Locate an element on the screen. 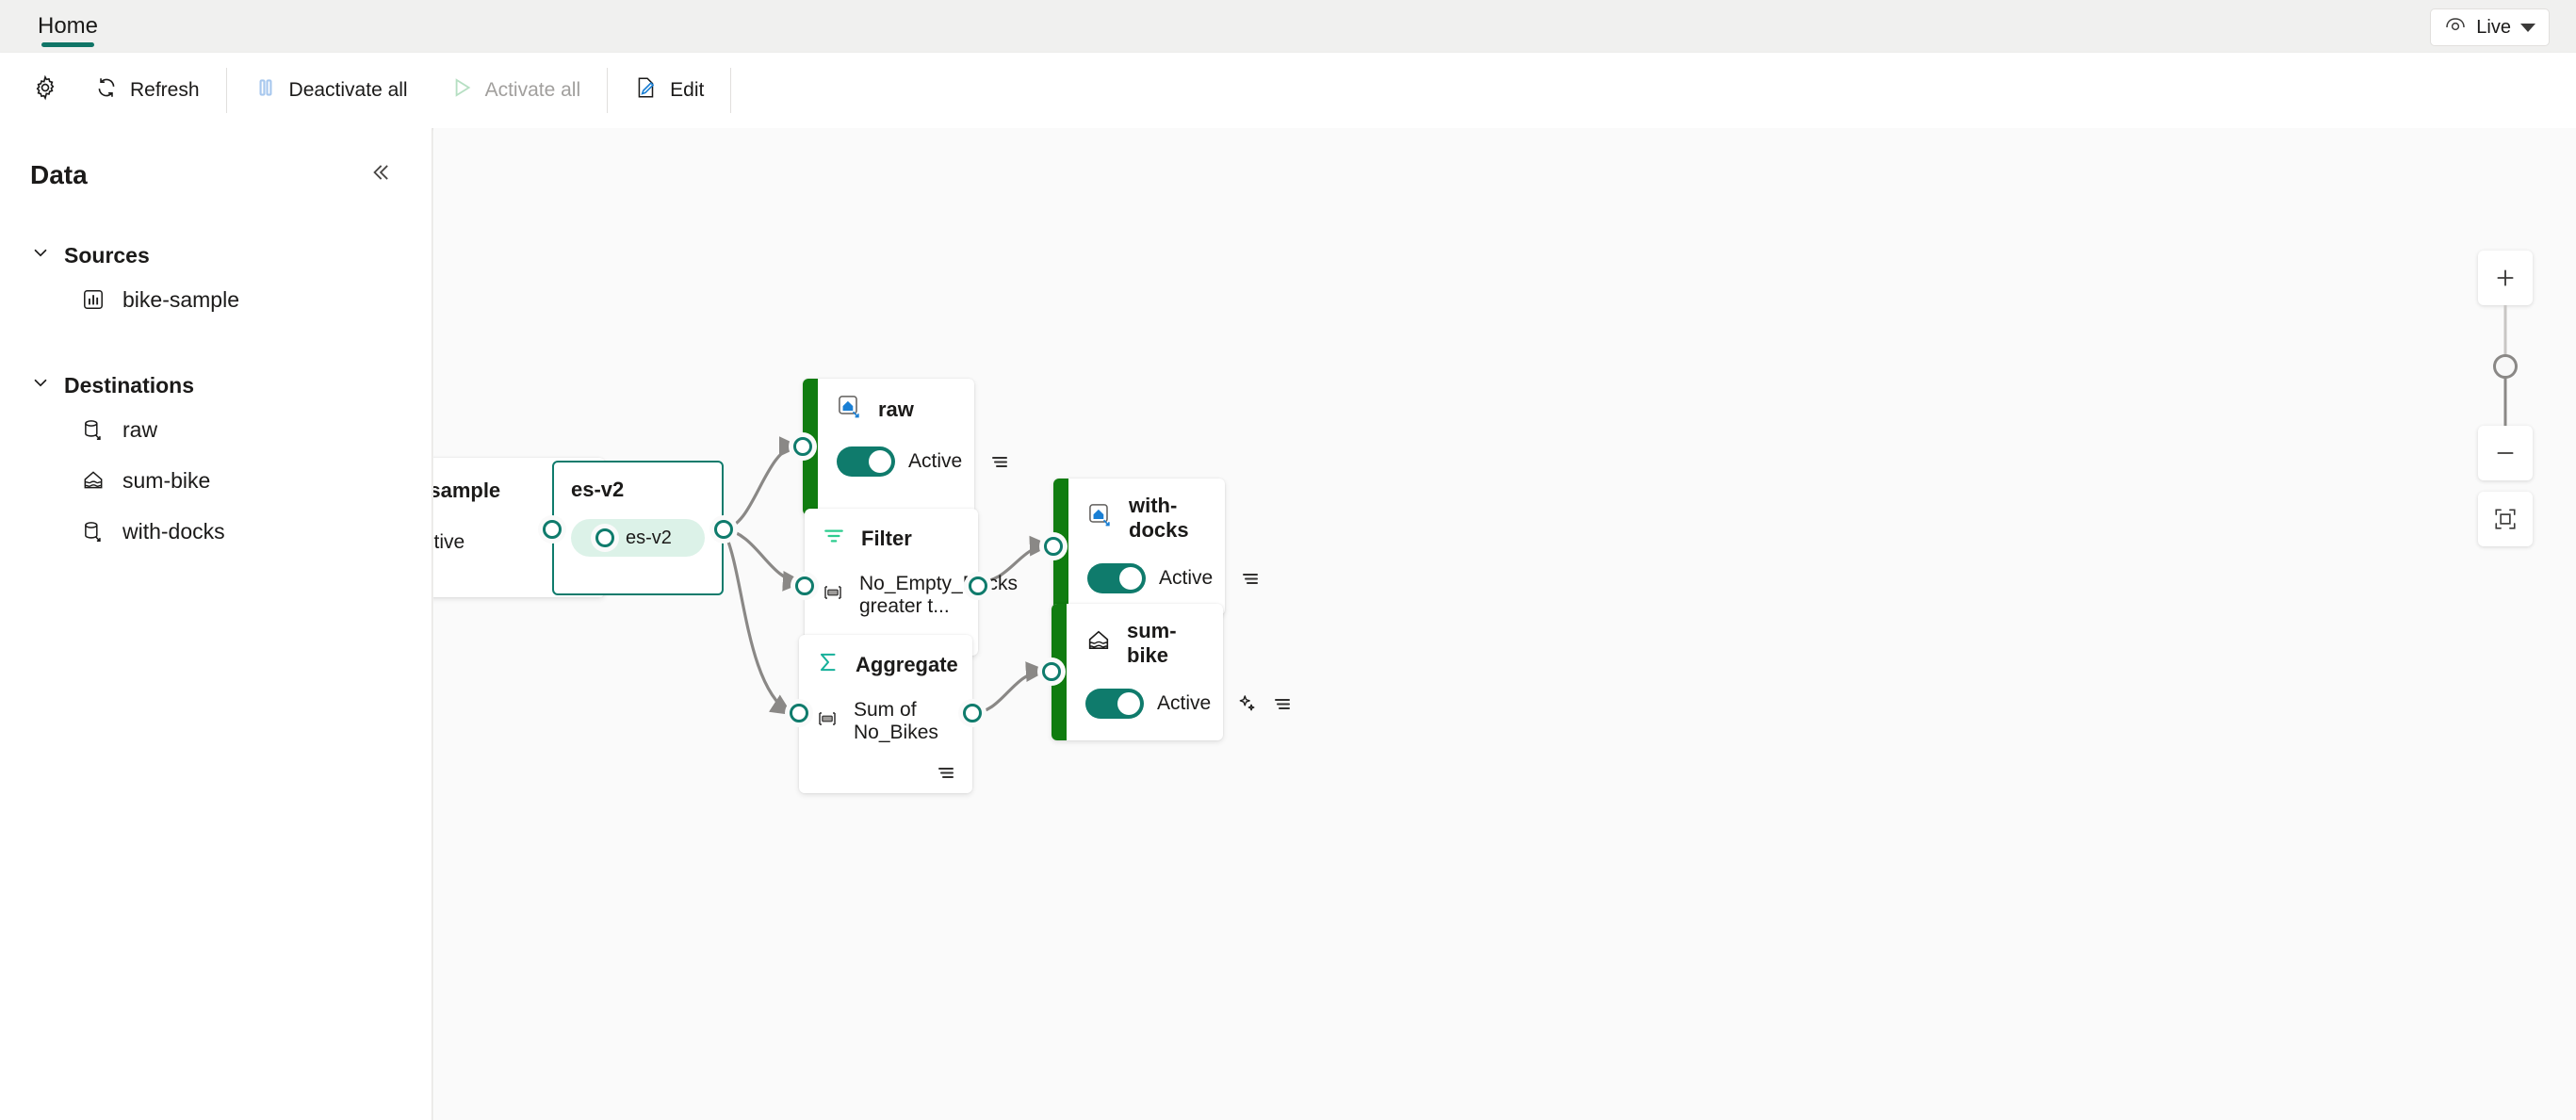 The image size is (2576, 1120). tab-home-label: Home is located at coordinates (68, 26).